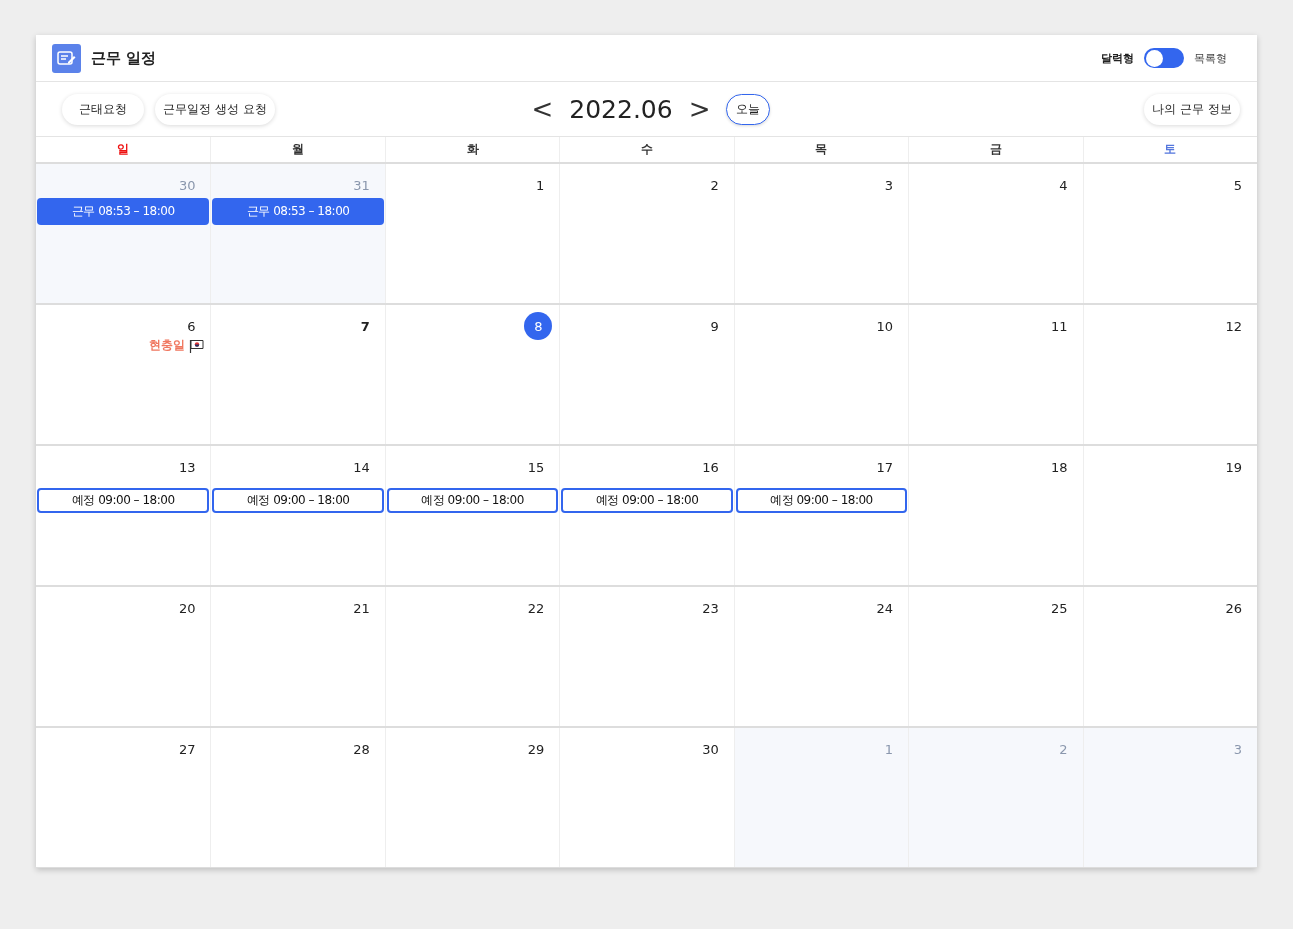 This screenshot has width=1293, height=929. Describe the element at coordinates (187, 608) in the screenshot. I see `day-number: 20` at that location.